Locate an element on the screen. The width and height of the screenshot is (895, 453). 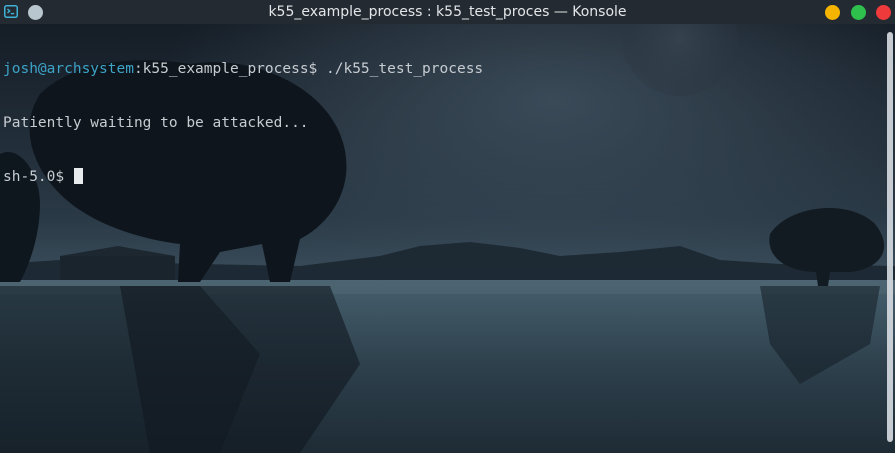
minimize-button is located at coordinates (832, 12).